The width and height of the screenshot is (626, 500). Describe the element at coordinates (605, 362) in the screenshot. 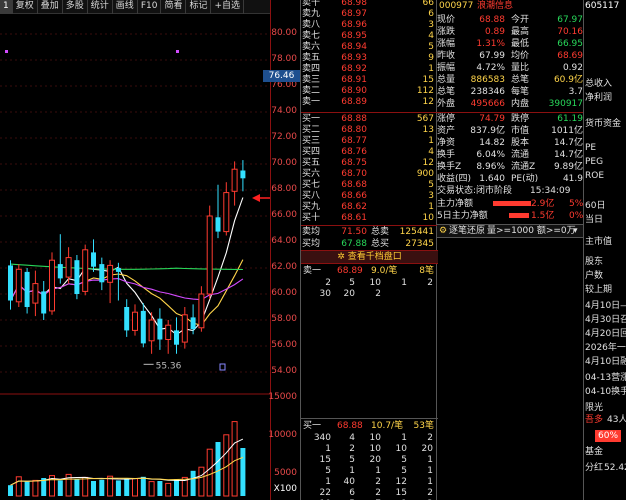

I see `side-item: 4月10日融` at that location.